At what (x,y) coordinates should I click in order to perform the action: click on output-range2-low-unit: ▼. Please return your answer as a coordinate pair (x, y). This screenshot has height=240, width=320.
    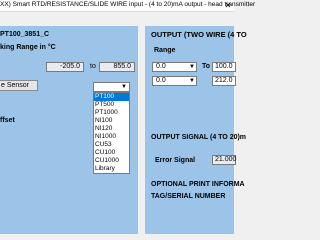
    Looking at the image, I should click on (192, 81).